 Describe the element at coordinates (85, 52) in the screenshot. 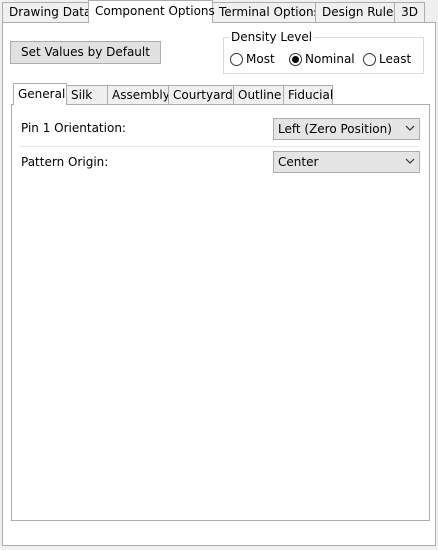

I see `set-values-by-default-button: Set Values by Default` at that location.